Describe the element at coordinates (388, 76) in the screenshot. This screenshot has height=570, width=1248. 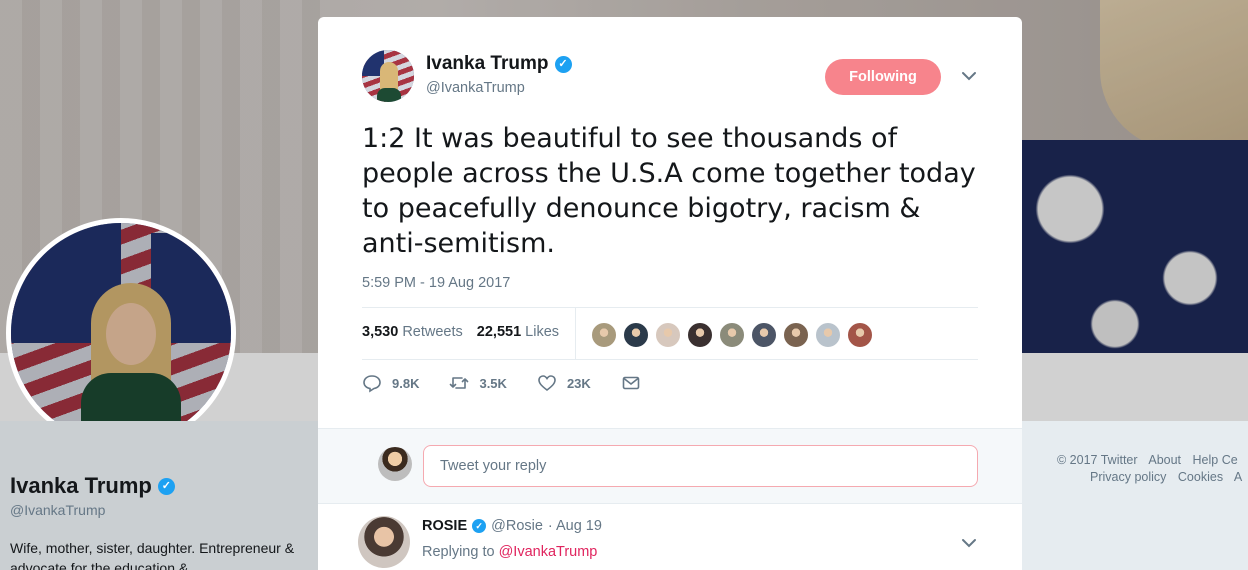
I see `author-avatar` at that location.